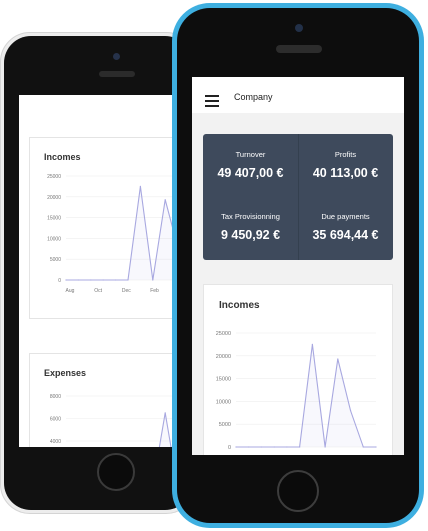 The image size is (428, 531). What do you see at coordinates (65, 373) in the screenshot?
I see `back-expenses-title: Expenses` at bounding box center [65, 373].